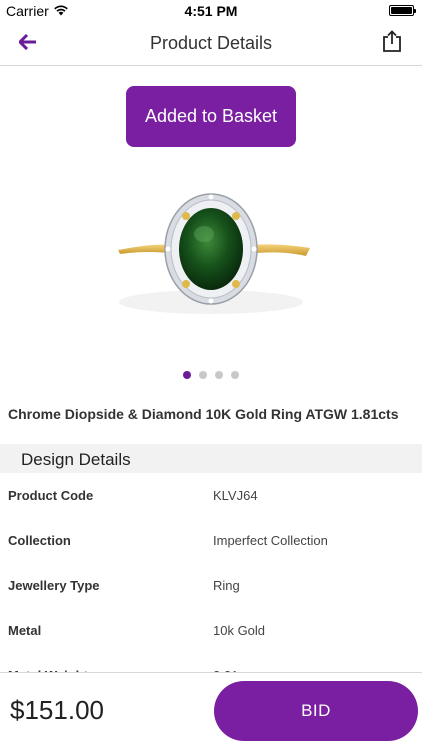 This screenshot has width=422, height=750. I want to click on share-button, so click(392, 43).